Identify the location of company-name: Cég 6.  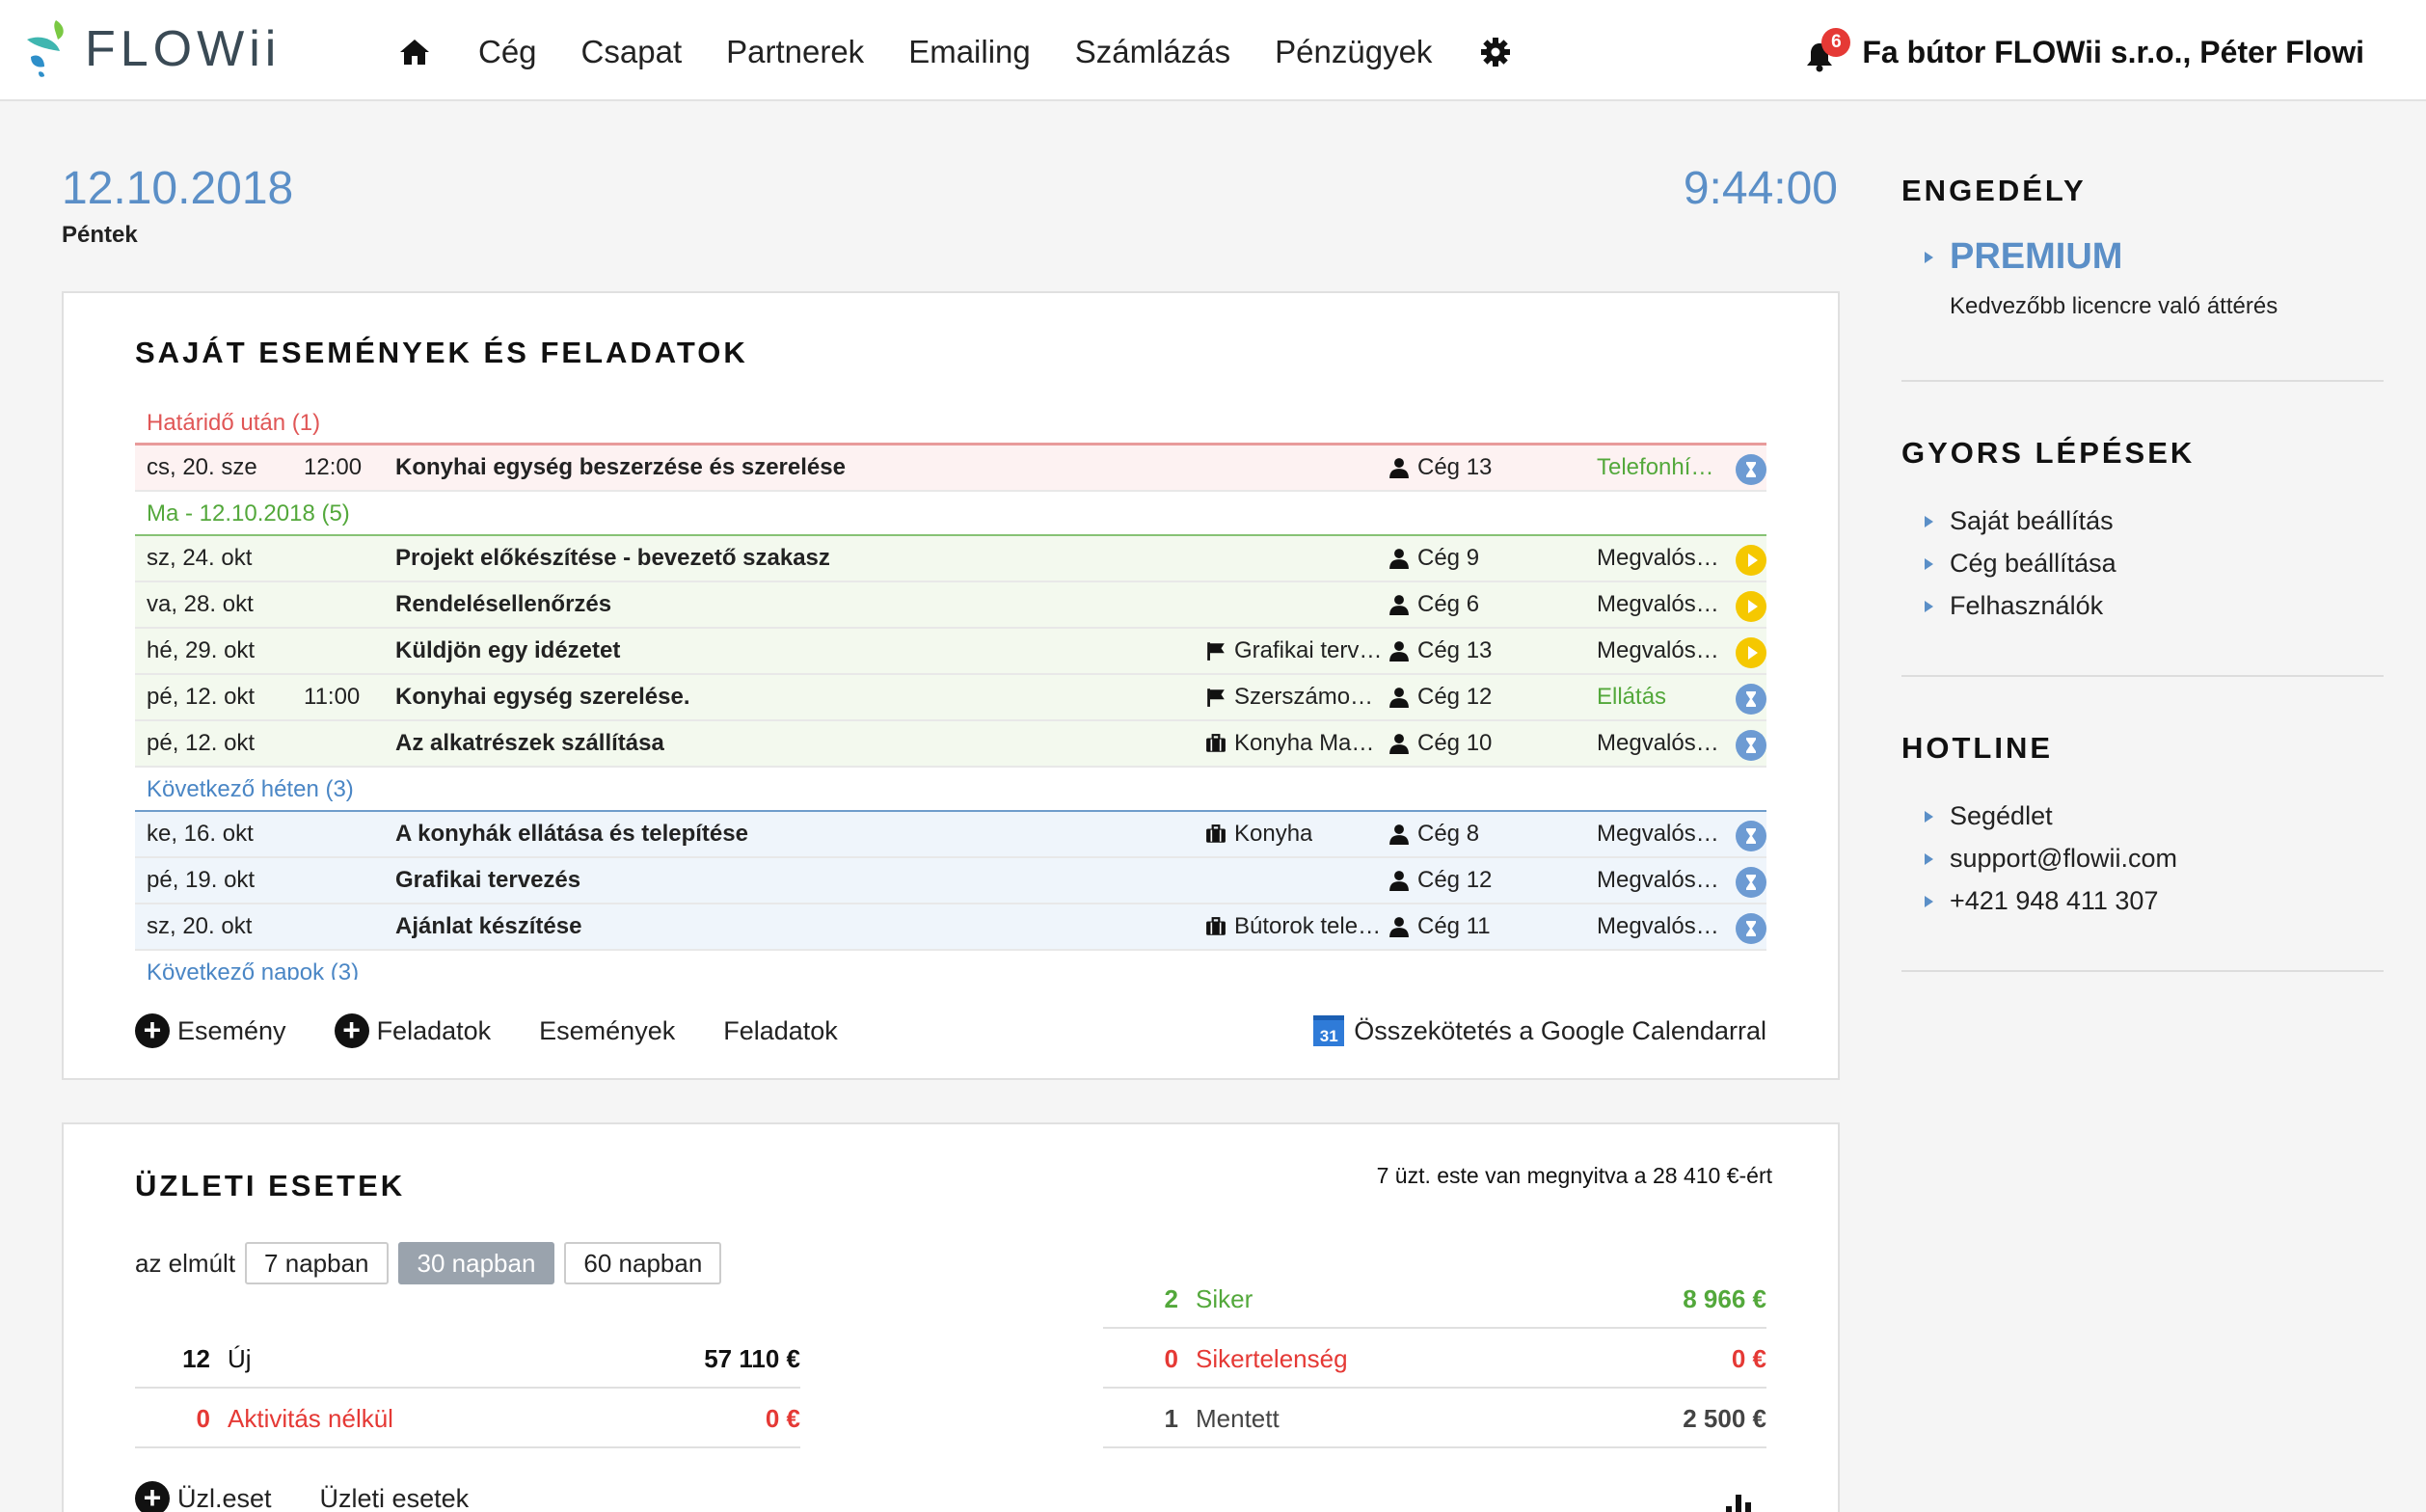
(1448, 604).